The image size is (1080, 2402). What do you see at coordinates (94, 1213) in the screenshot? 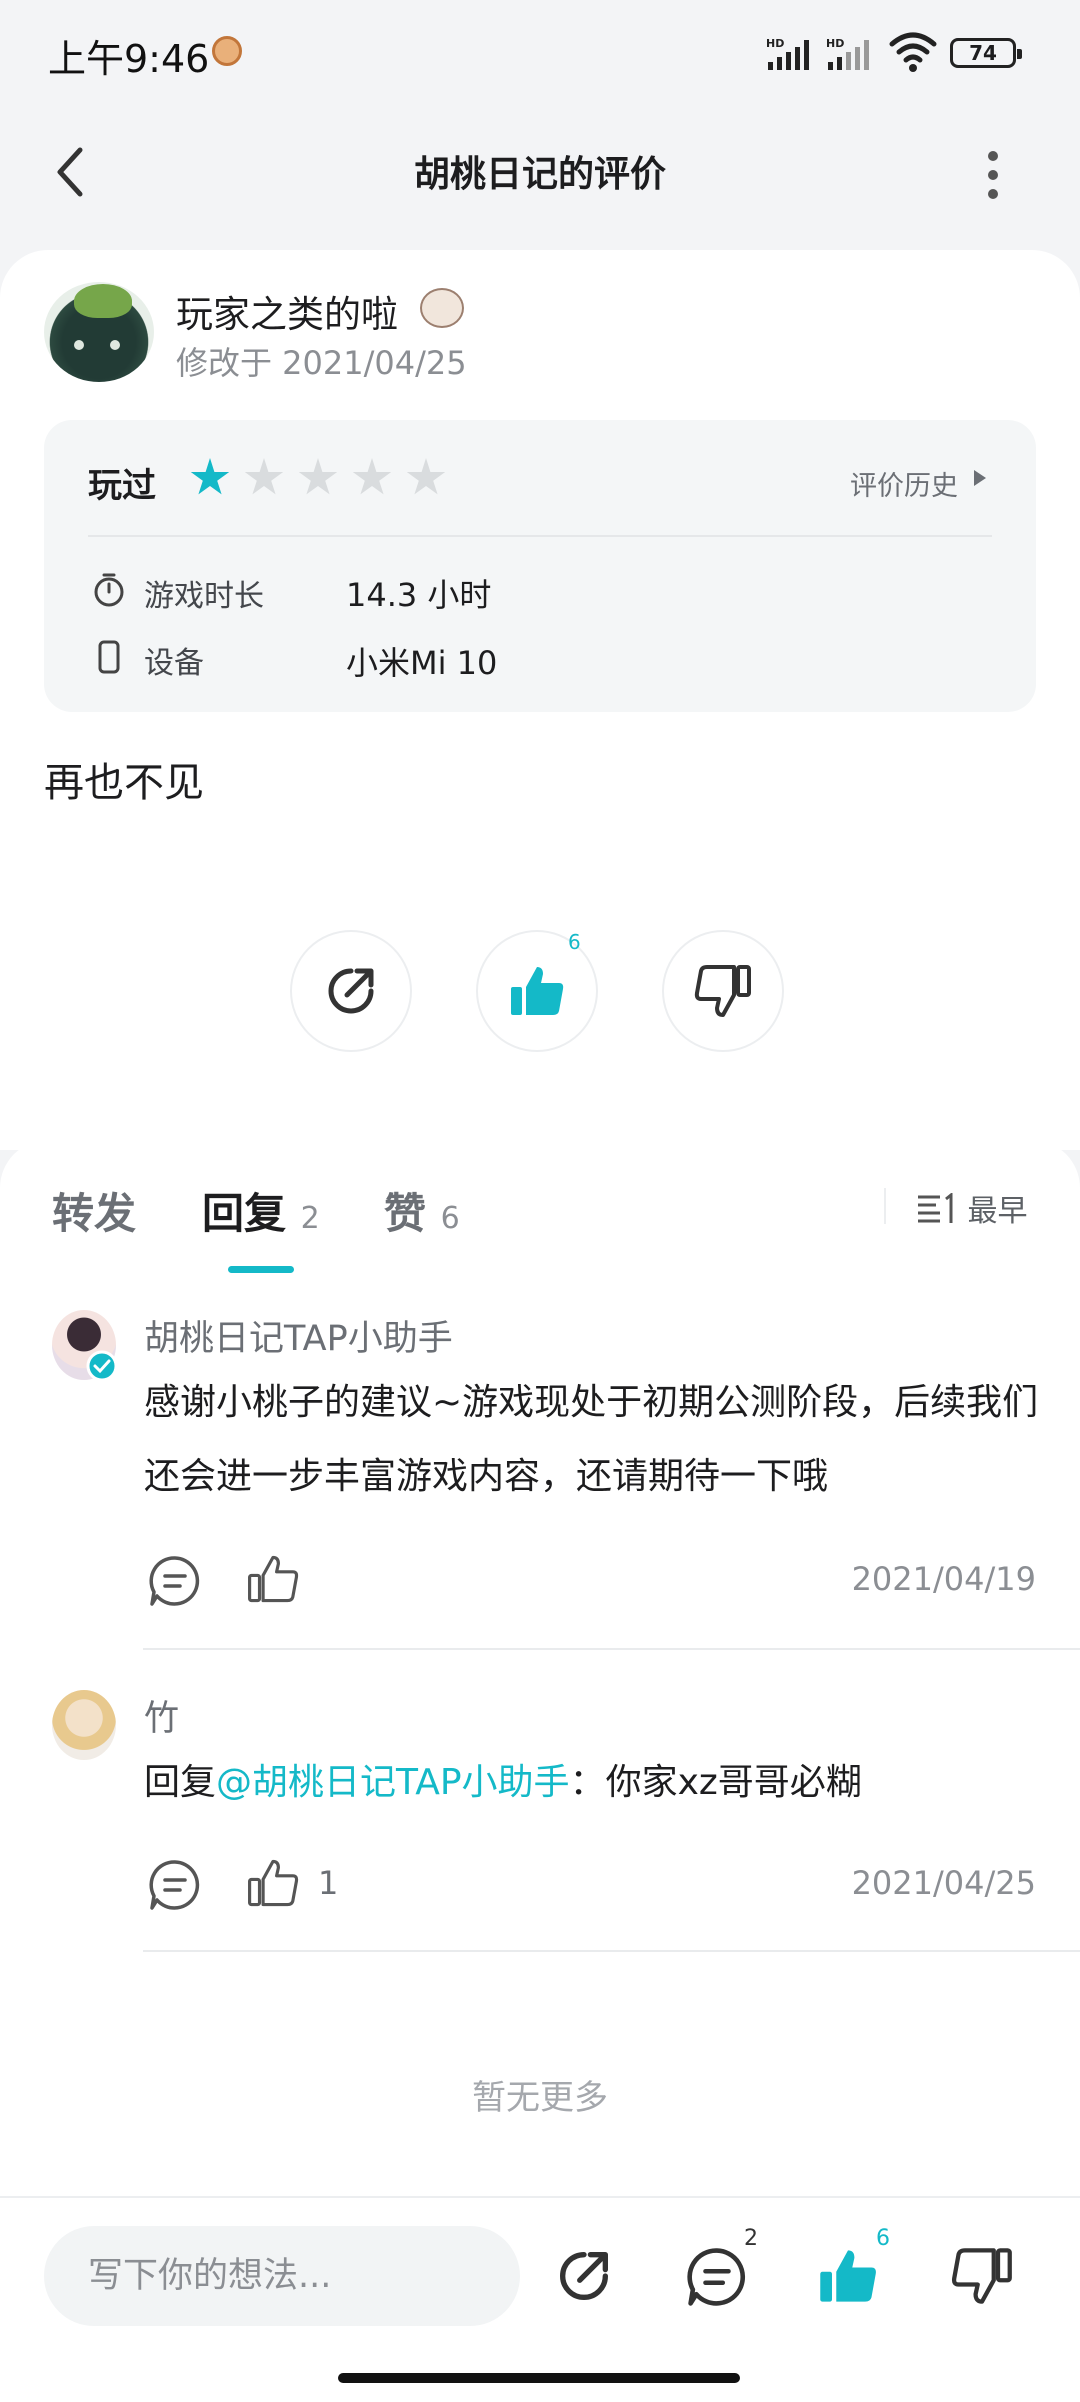
I see `tab-label: 转发` at bounding box center [94, 1213].